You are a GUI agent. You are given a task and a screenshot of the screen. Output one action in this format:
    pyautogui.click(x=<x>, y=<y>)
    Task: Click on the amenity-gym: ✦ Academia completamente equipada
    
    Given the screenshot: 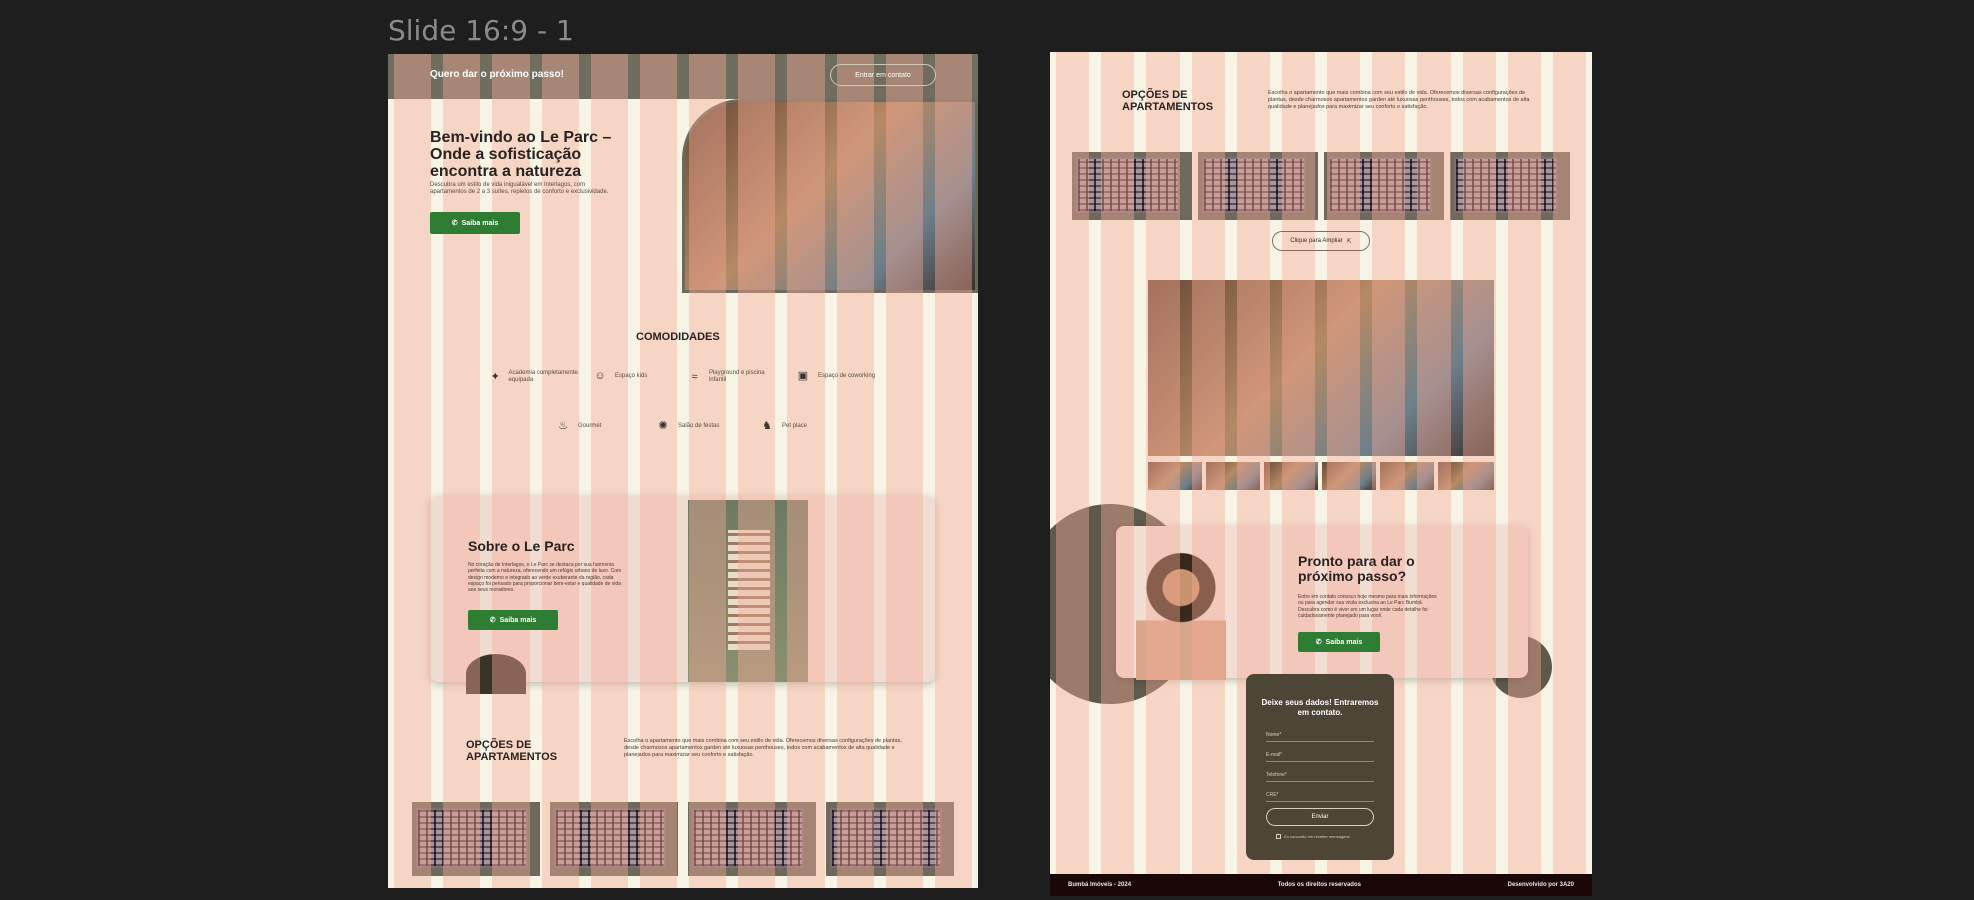 What is the action you would take?
    pyautogui.click(x=535, y=377)
    